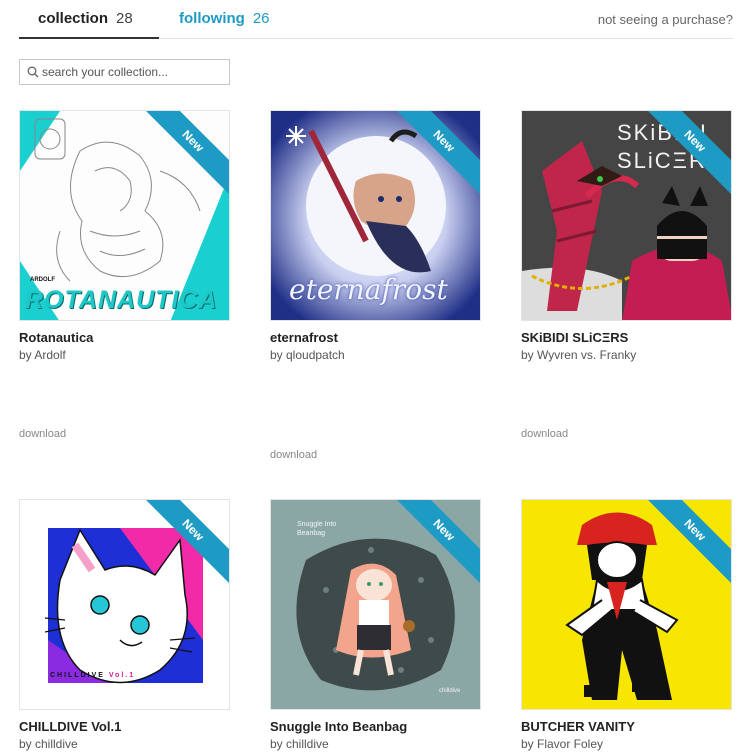  Describe the element at coordinates (42, 355) in the screenshot. I see `item-artist: by Ardolf` at that location.